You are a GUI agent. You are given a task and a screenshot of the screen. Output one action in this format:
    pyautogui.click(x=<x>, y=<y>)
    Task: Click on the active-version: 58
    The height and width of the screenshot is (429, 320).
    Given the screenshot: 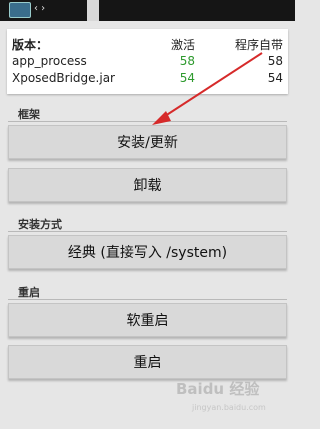 What is the action you would take?
    pyautogui.click(x=187, y=61)
    